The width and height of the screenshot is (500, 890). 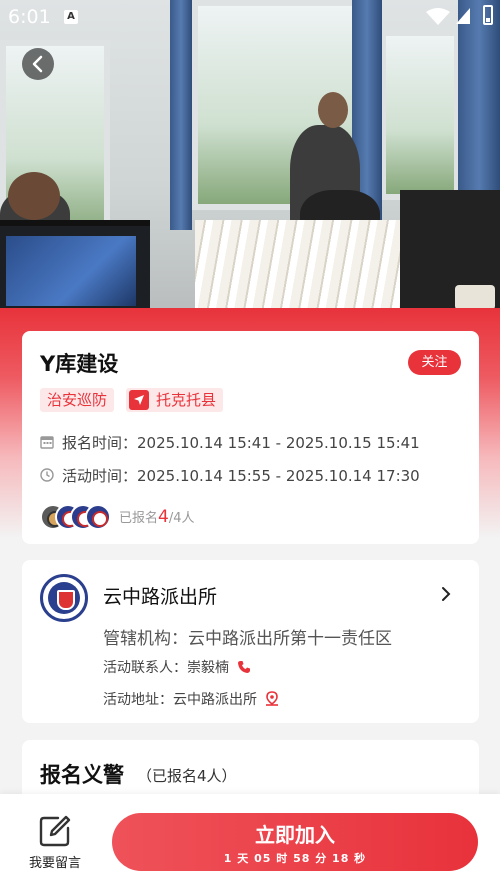 I want to click on contact-value: 崇毅楠, so click(x=208, y=668).